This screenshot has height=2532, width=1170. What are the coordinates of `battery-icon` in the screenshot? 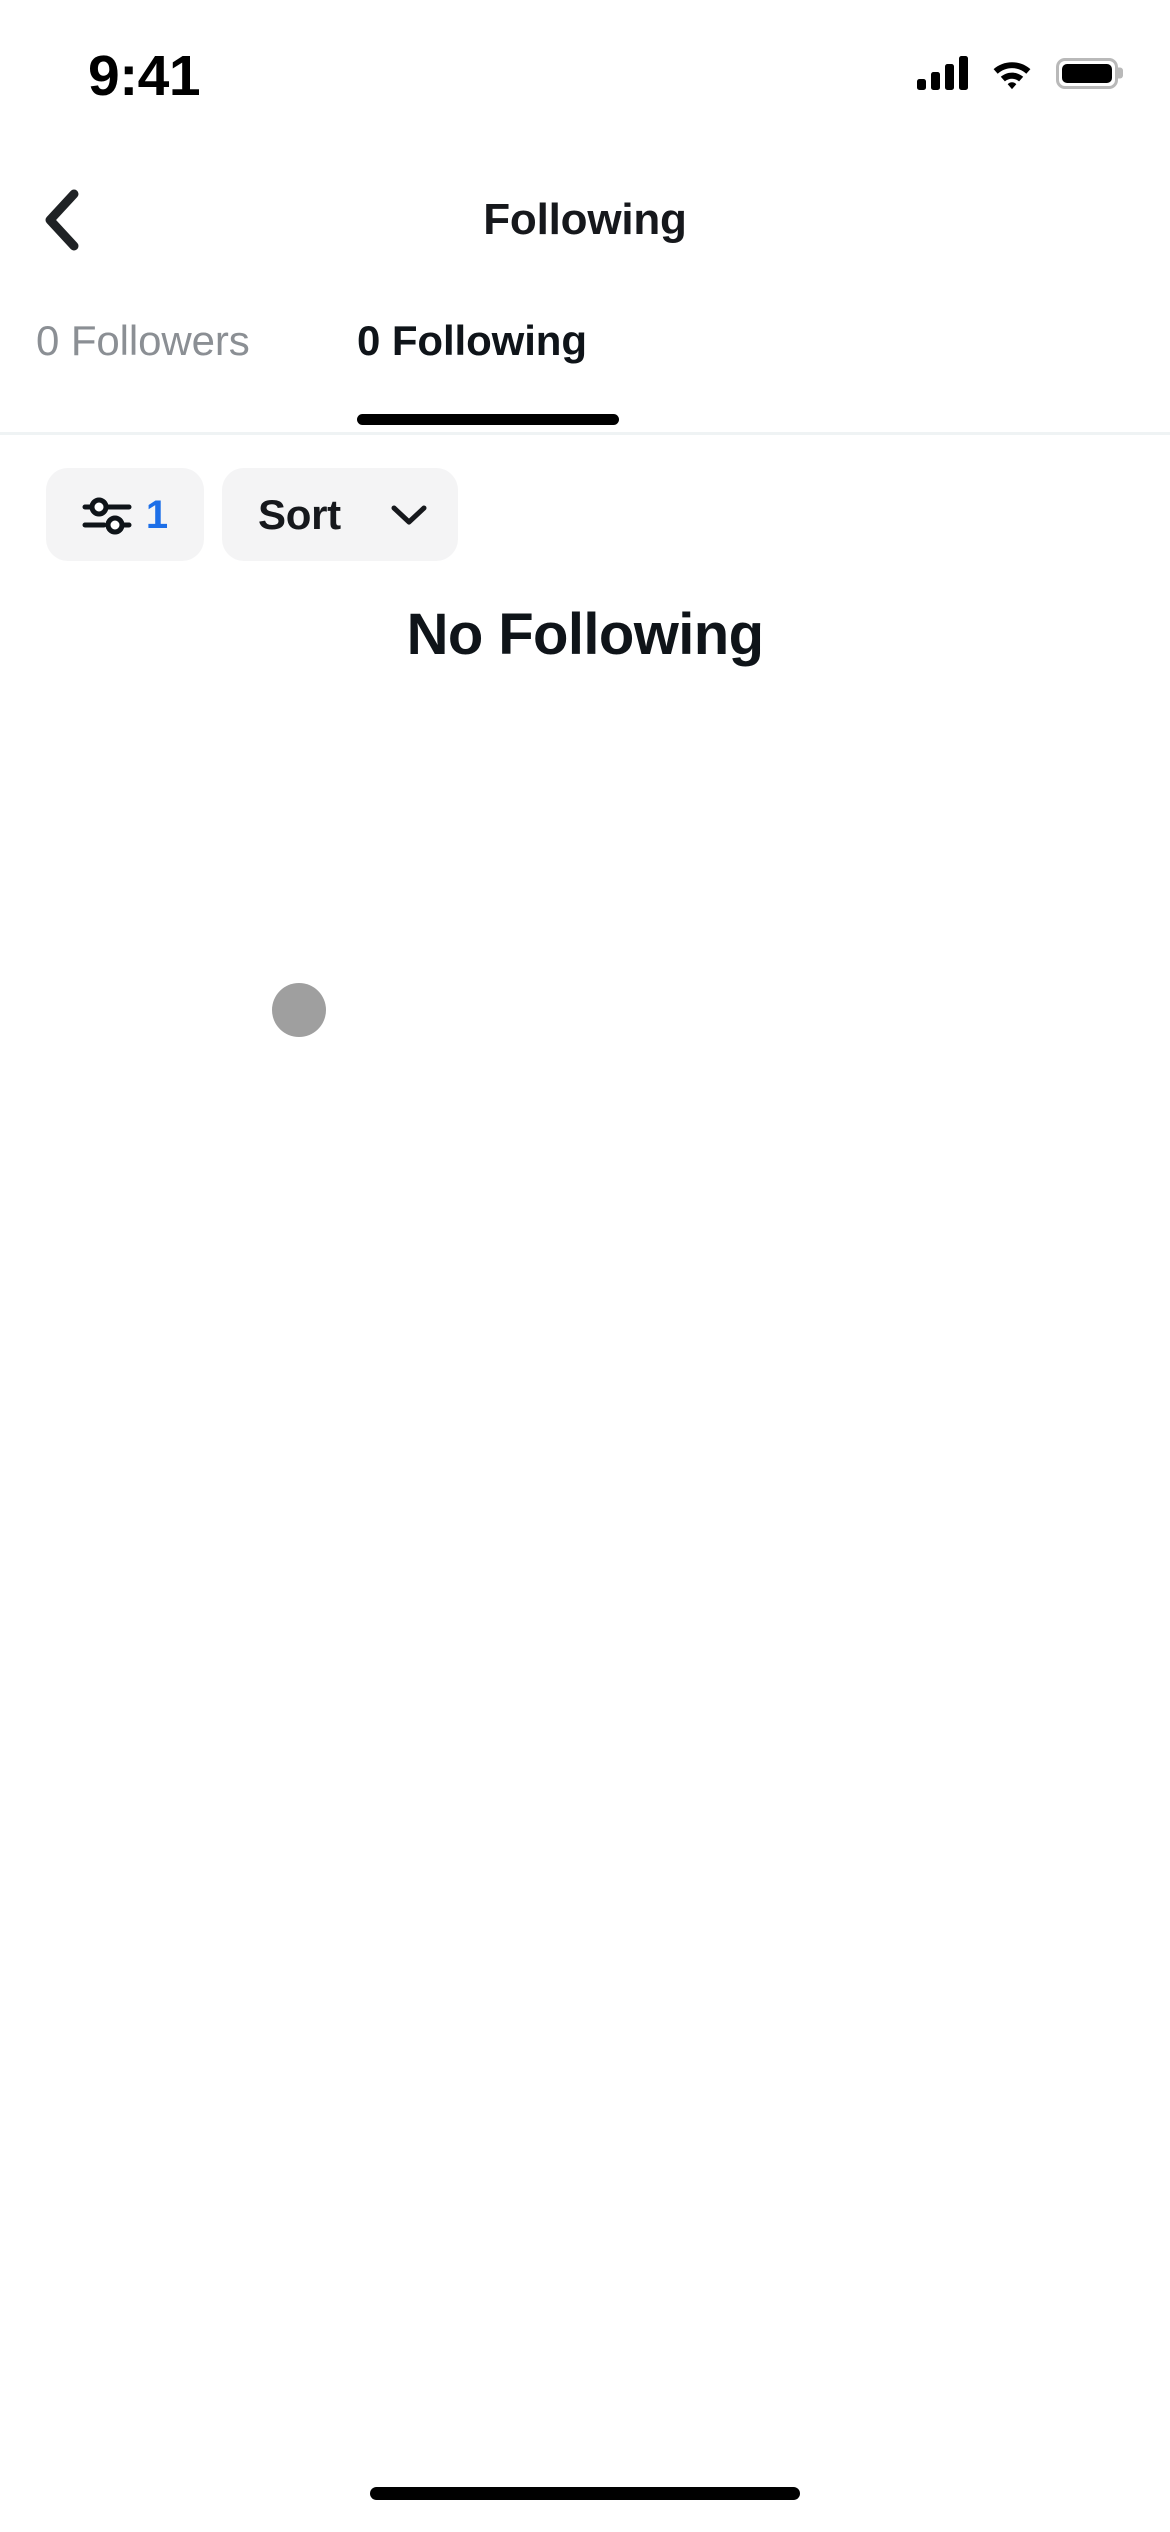 It's located at (1087, 73).